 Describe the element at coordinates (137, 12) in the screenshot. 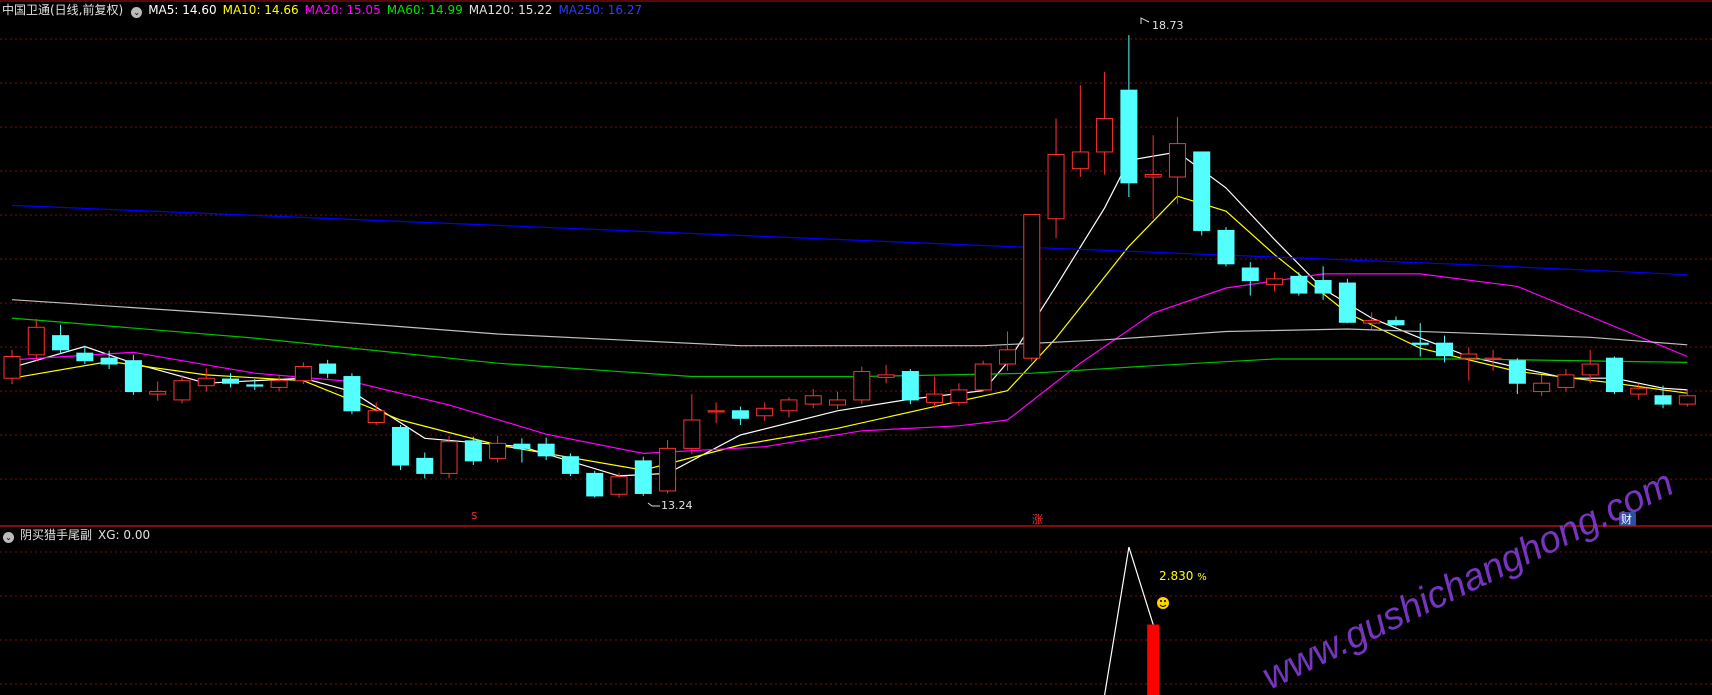

I see `ma-settings-icon: ⌄` at that location.